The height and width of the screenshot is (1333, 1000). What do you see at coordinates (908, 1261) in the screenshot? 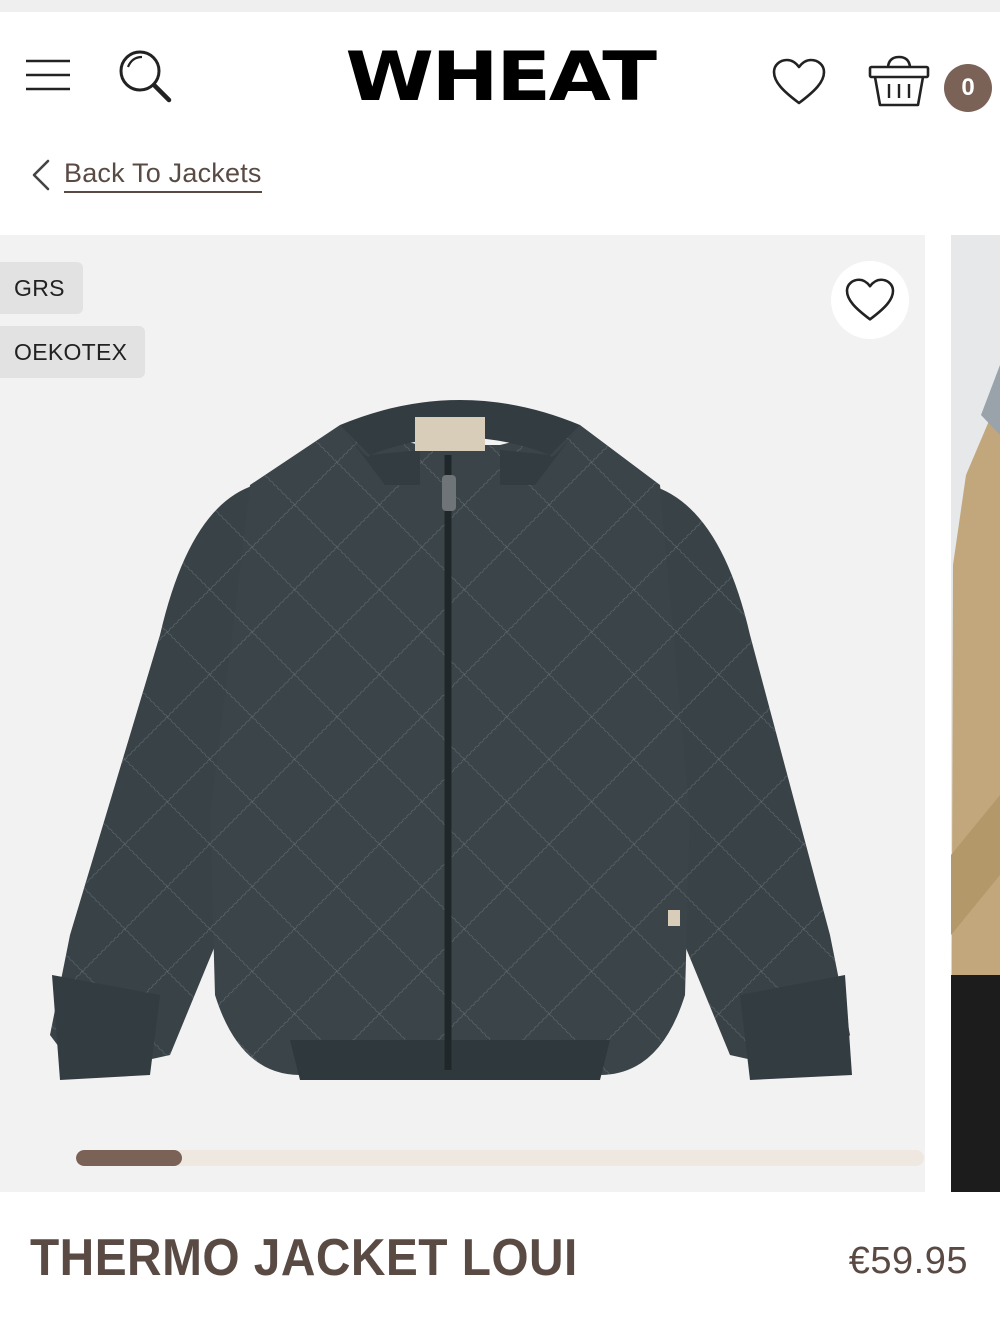
I see `product-price: €59.95` at bounding box center [908, 1261].